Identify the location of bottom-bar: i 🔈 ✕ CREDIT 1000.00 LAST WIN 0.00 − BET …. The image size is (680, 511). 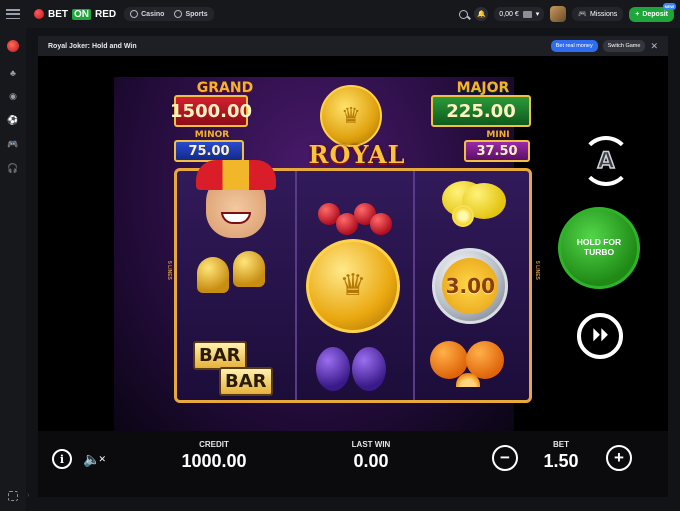
(353, 464).